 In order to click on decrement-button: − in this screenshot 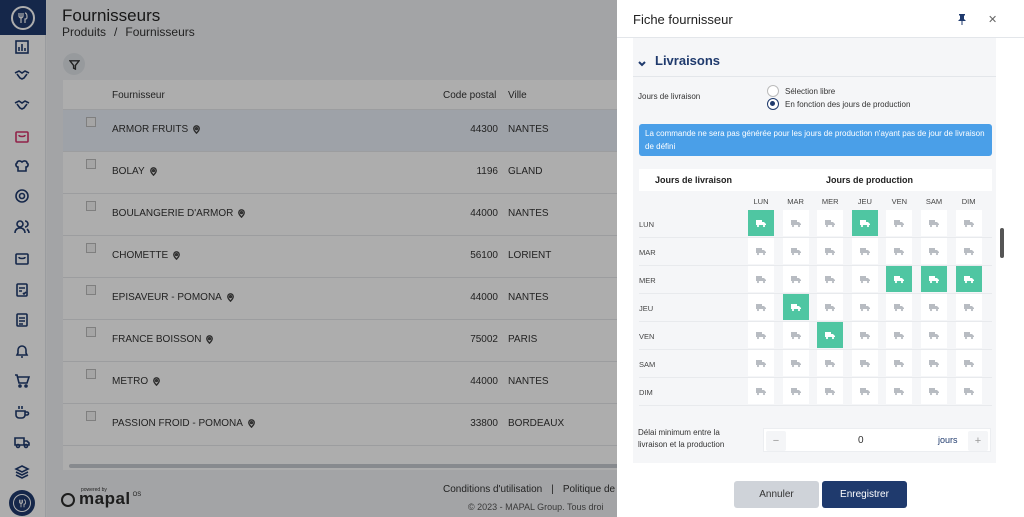, I will do `click(776, 441)`.